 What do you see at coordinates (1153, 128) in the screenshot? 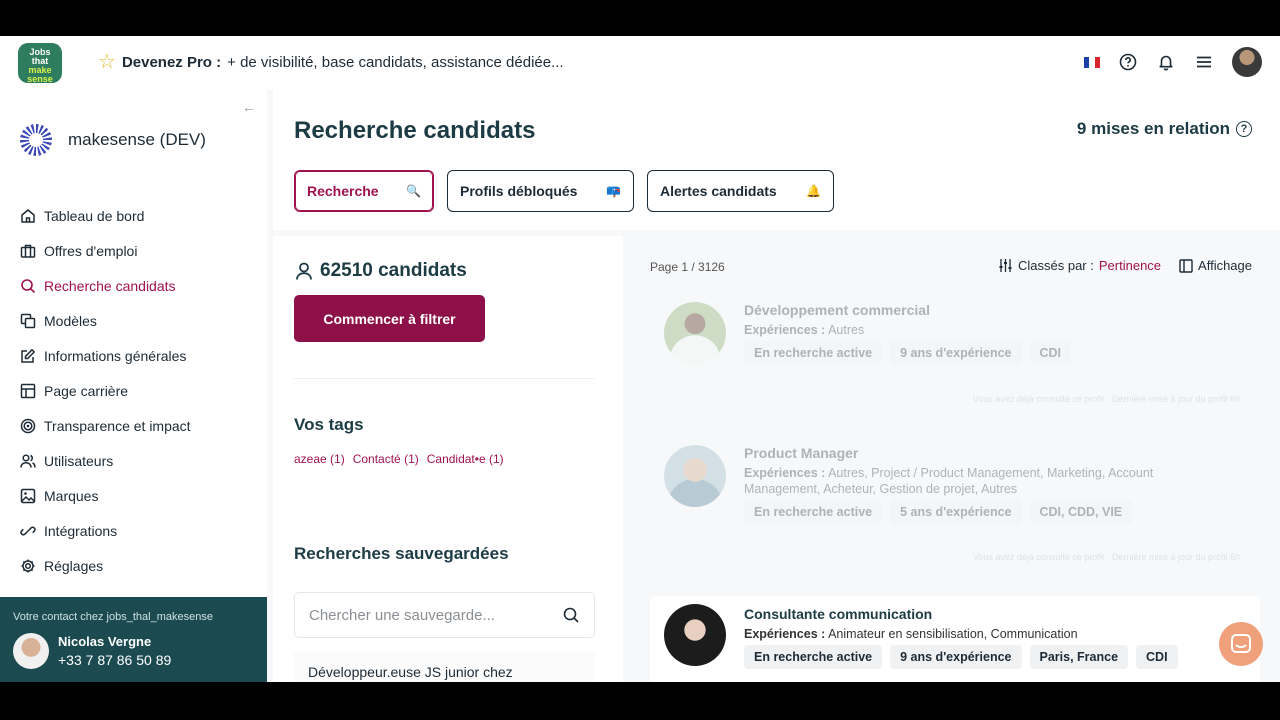
I see `connections-label: 9 mises en relation` at bounding box center [1153, 128].